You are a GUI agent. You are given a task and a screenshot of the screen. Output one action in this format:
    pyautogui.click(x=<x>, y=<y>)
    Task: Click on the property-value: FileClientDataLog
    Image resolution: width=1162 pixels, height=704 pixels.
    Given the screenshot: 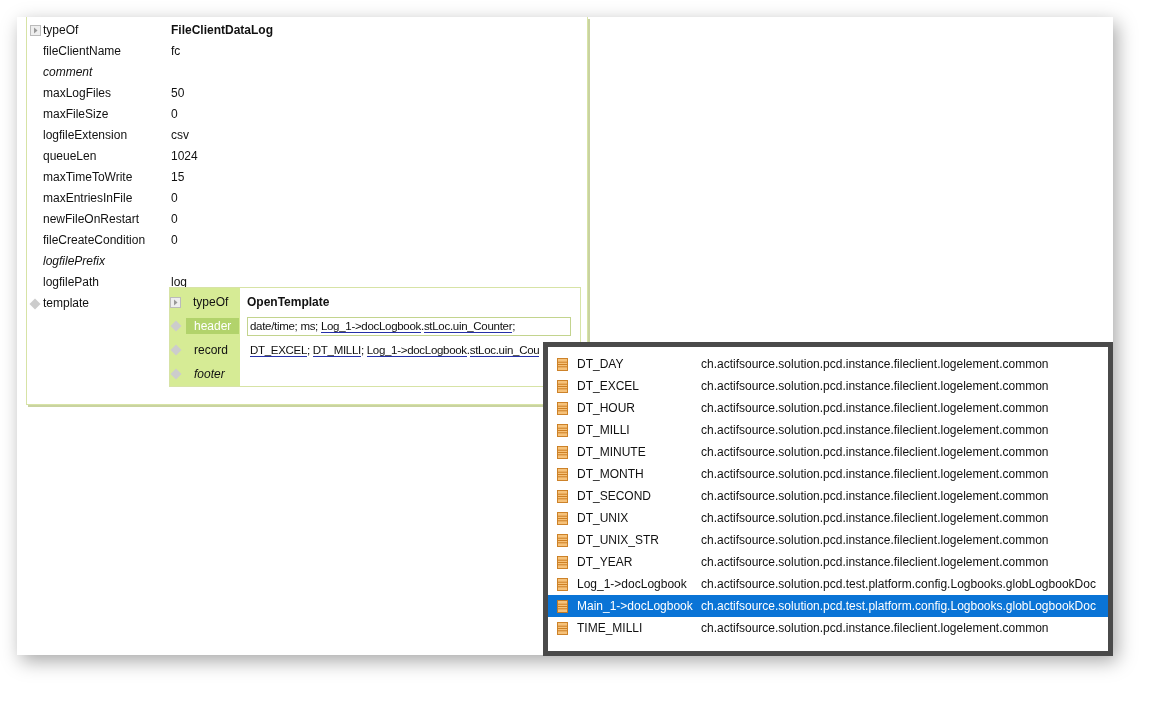 What is the action you would take?
    pyautogui.click(x=222, y=30)
    